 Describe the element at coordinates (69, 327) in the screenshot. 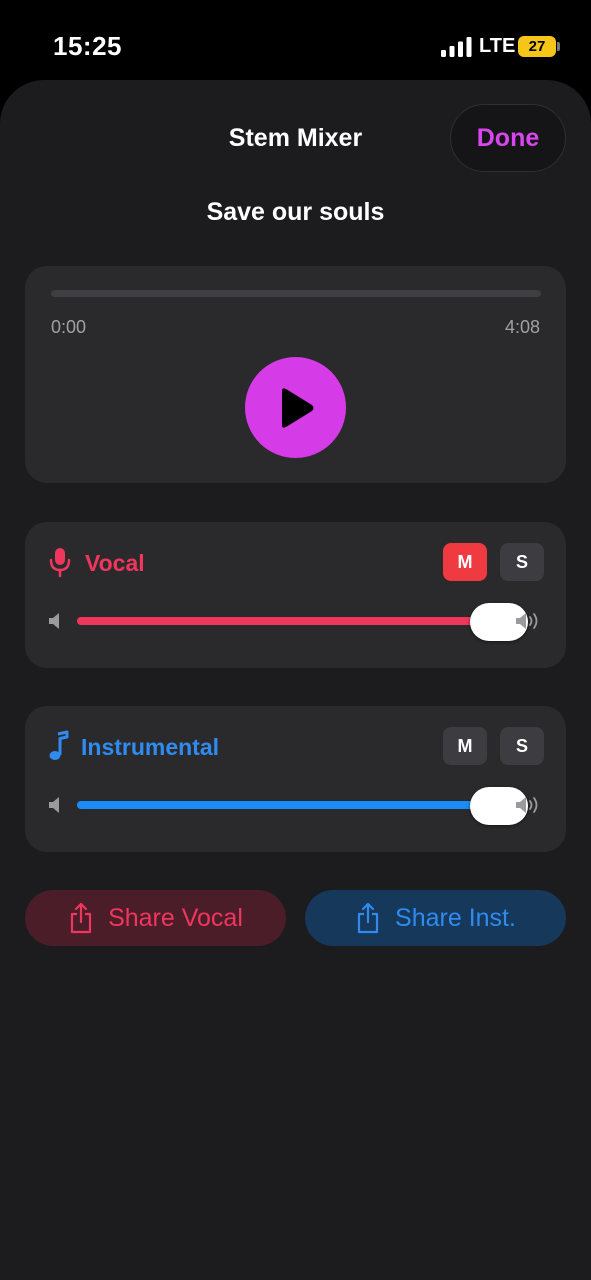

I see `current-time: 0:00` at that location.